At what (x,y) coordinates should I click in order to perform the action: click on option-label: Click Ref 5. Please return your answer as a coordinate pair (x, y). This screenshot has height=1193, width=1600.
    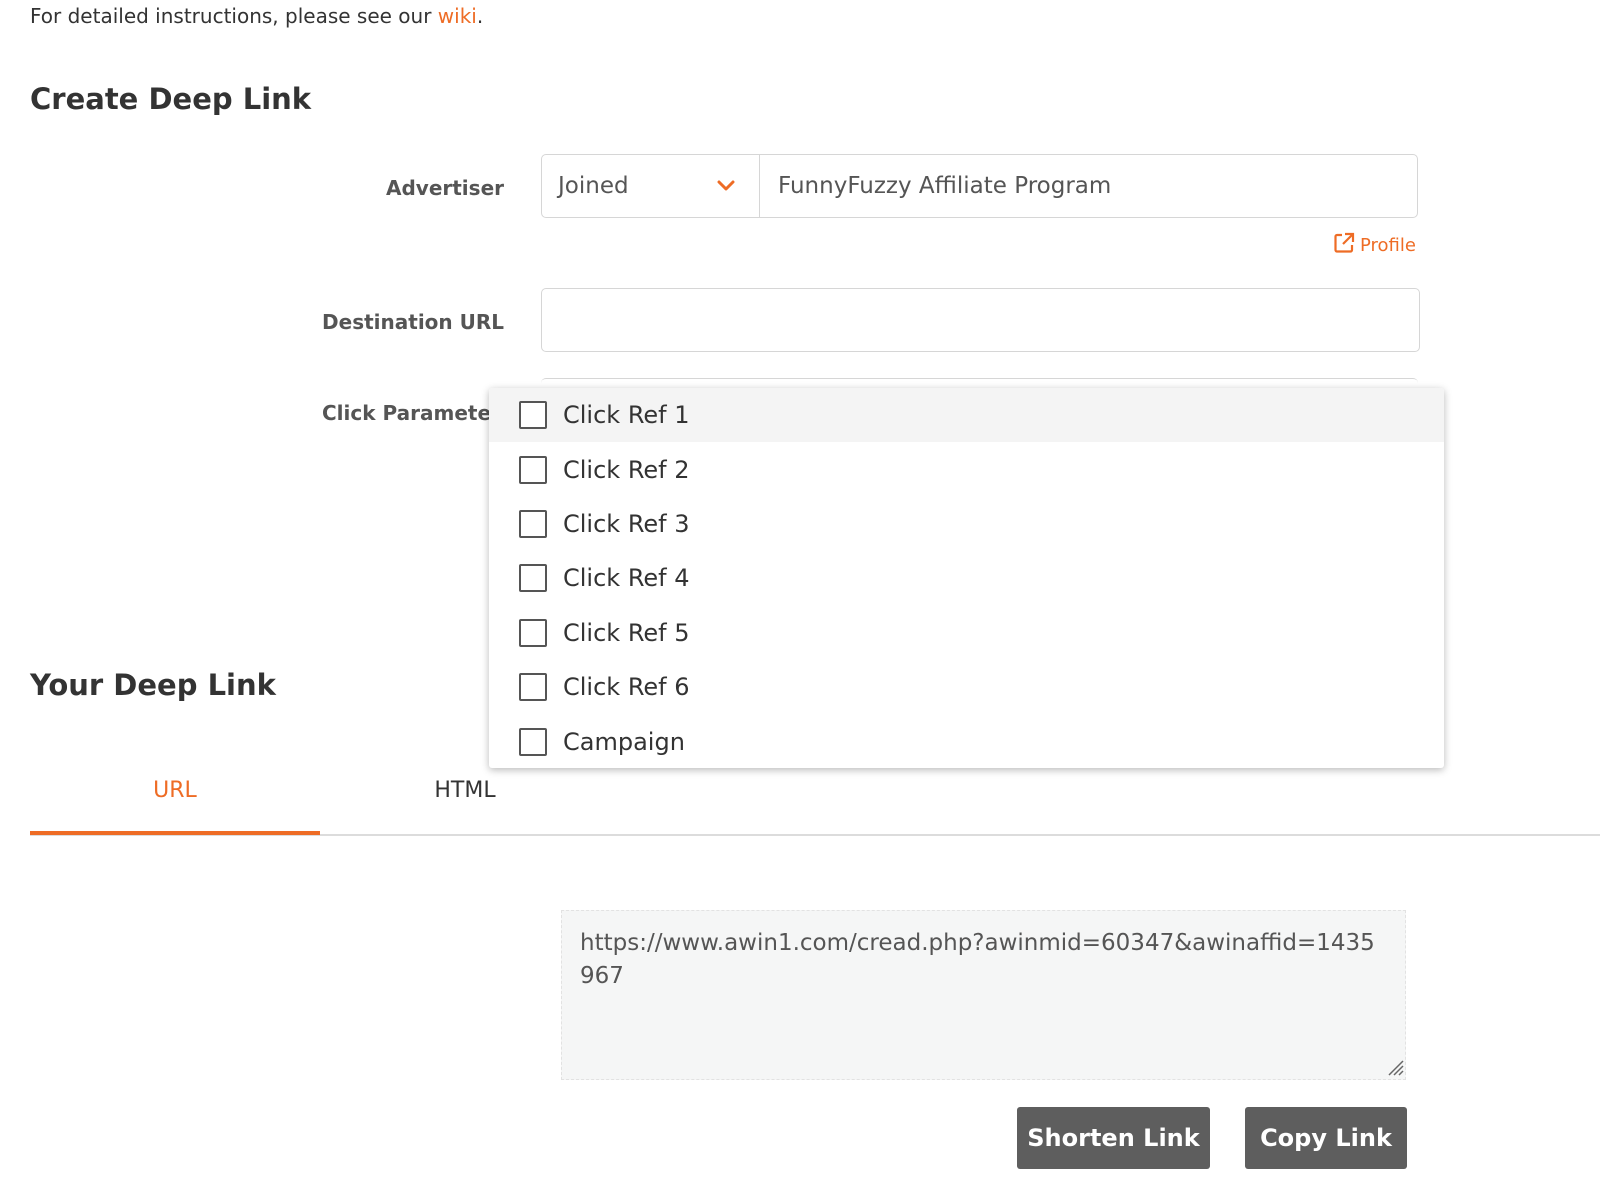
    Looking at the image, I should click on (626, 632).